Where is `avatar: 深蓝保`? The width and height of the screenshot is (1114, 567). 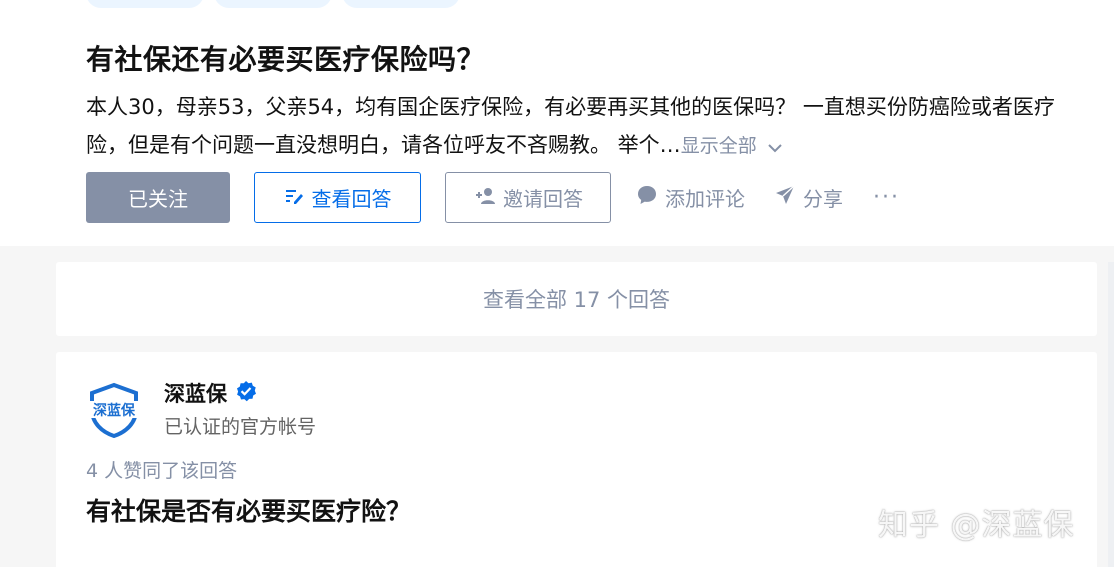
avatar: 深蓝保 is located at coordinates (114, 410).